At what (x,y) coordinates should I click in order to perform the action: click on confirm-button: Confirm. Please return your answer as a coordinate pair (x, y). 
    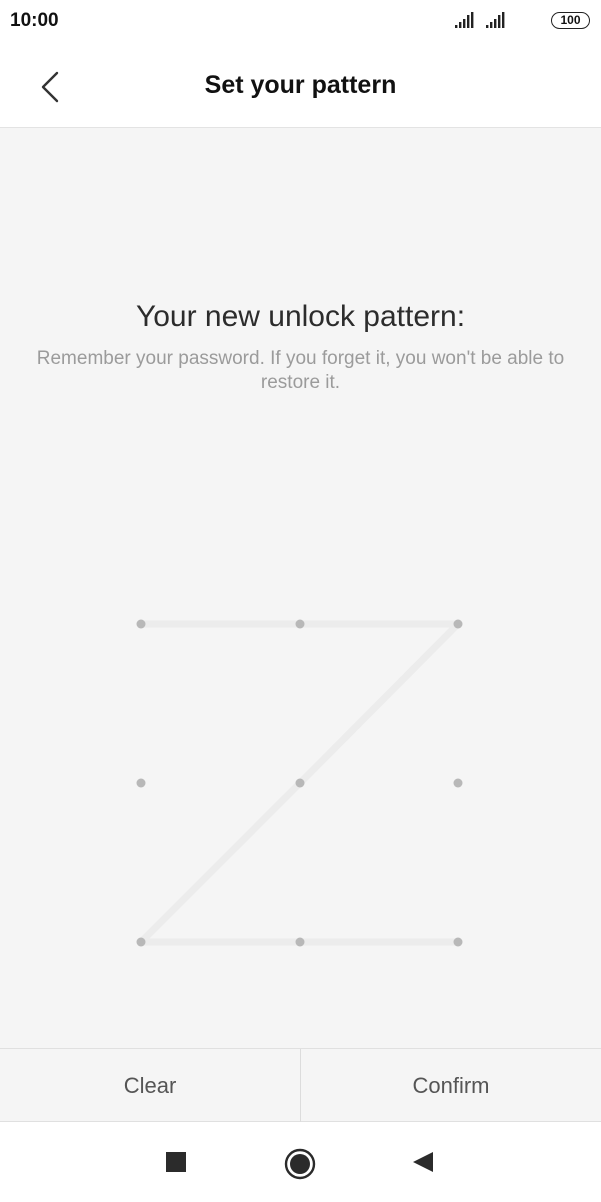
    Looking at the image, I should click on (451, 1085).